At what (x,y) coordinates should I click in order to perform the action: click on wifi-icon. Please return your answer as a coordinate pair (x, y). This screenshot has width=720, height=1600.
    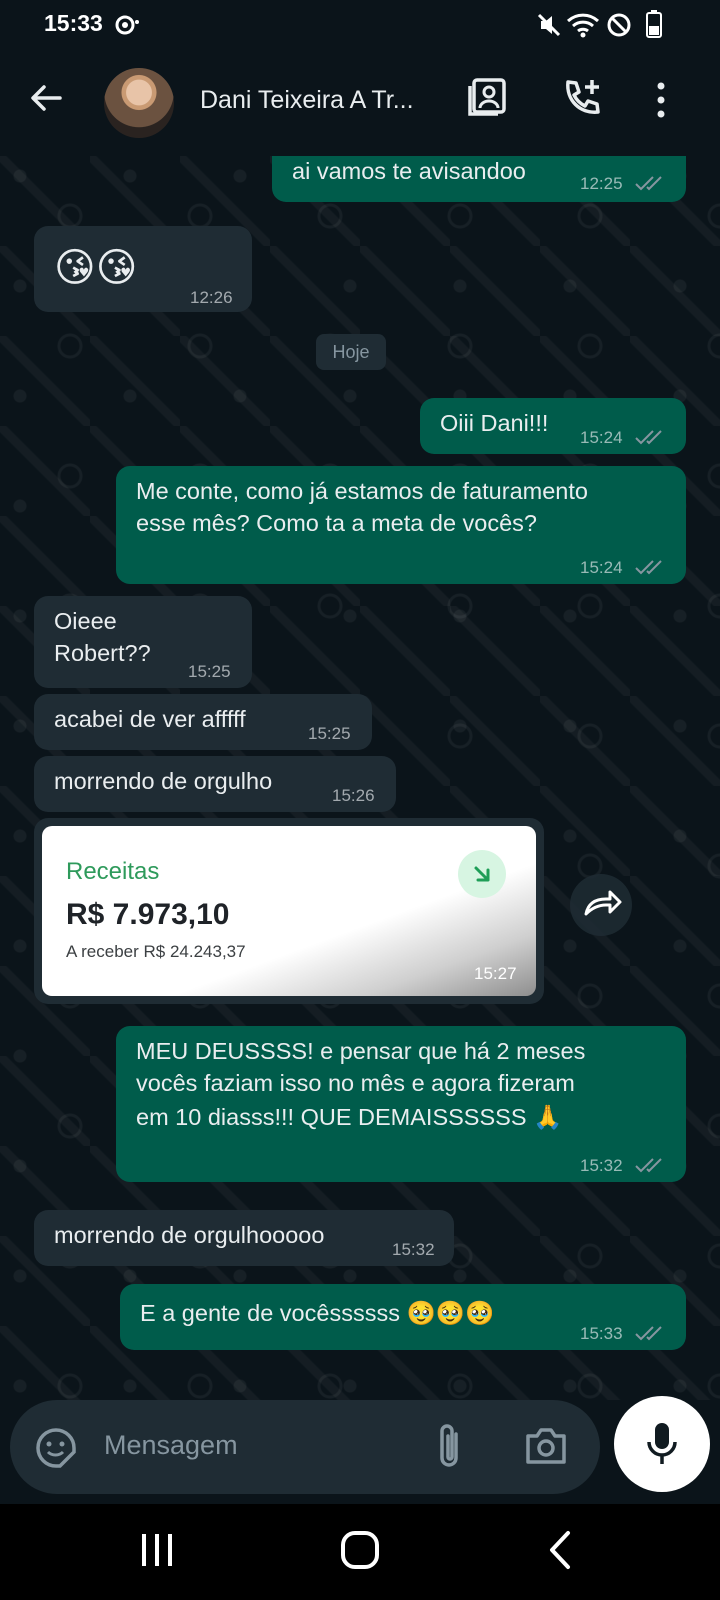
    Looking at the image, I should click on (583, 27).